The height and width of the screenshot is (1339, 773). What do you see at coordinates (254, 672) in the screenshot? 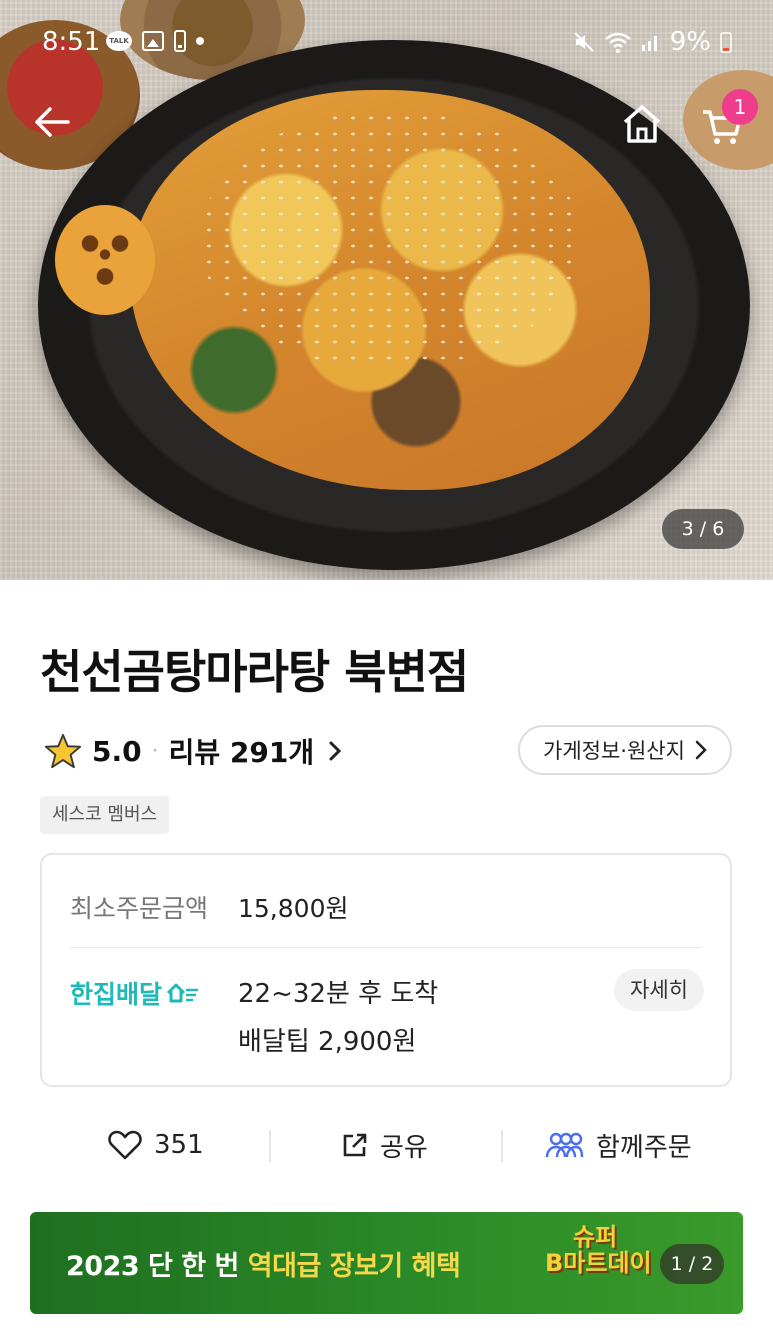
I see `store-name: 천선곰탕마라탕 북변점` at bounding box center [254, 672].